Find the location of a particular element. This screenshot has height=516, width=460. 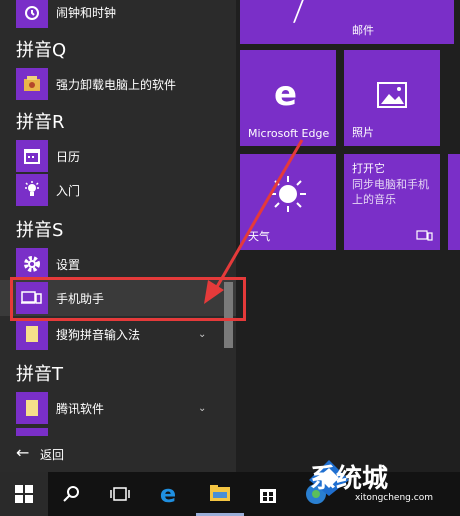

annotation-arrow is located at coordinates (254, 221).